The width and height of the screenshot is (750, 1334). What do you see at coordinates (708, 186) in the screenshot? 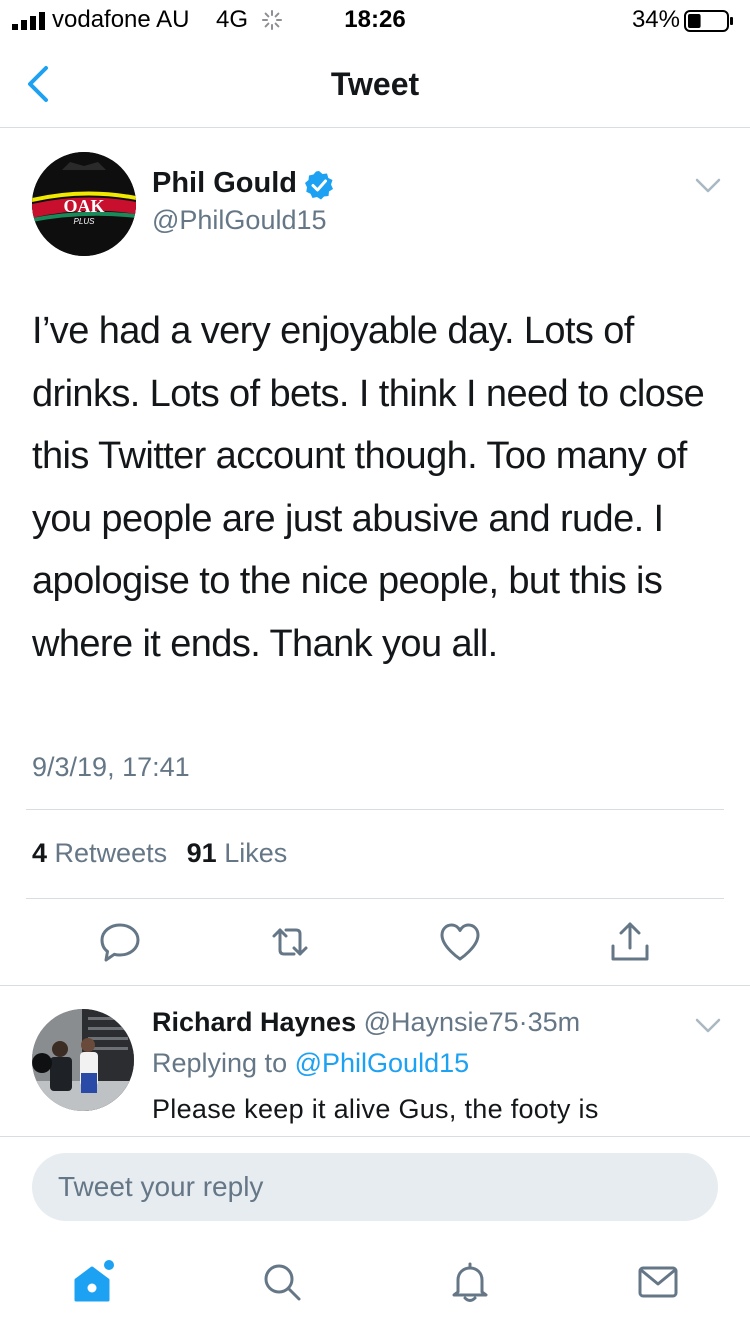
I see `chevron-down-icon` at bounding box center [708, 186].